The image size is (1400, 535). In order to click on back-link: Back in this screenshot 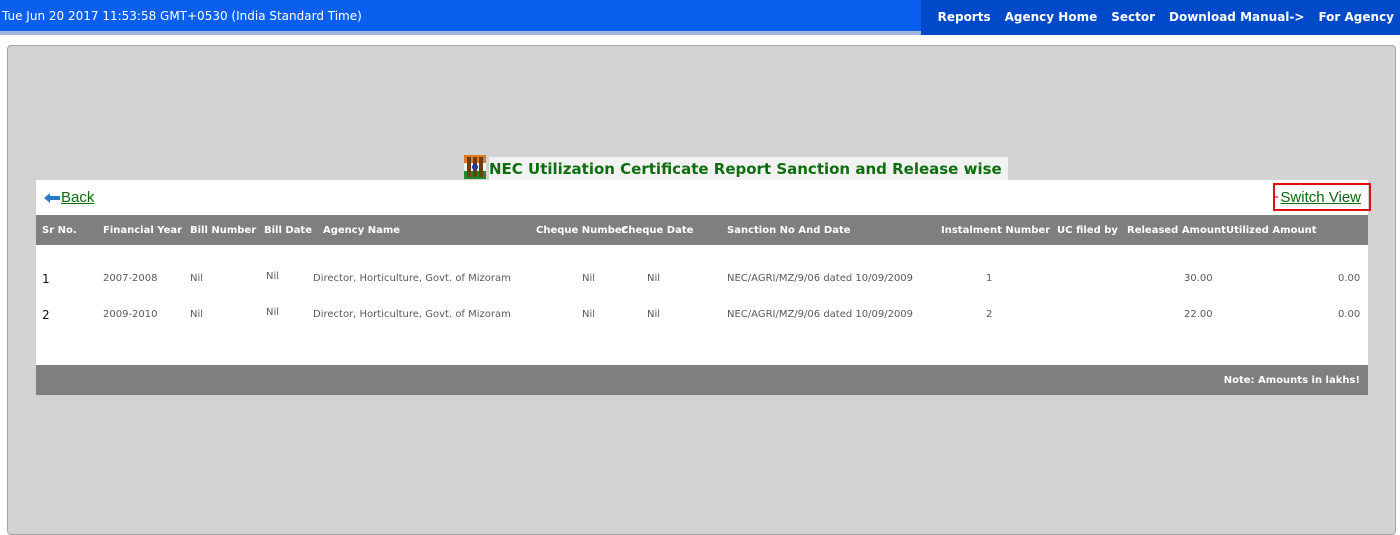, I will do `click(69, 197)`.